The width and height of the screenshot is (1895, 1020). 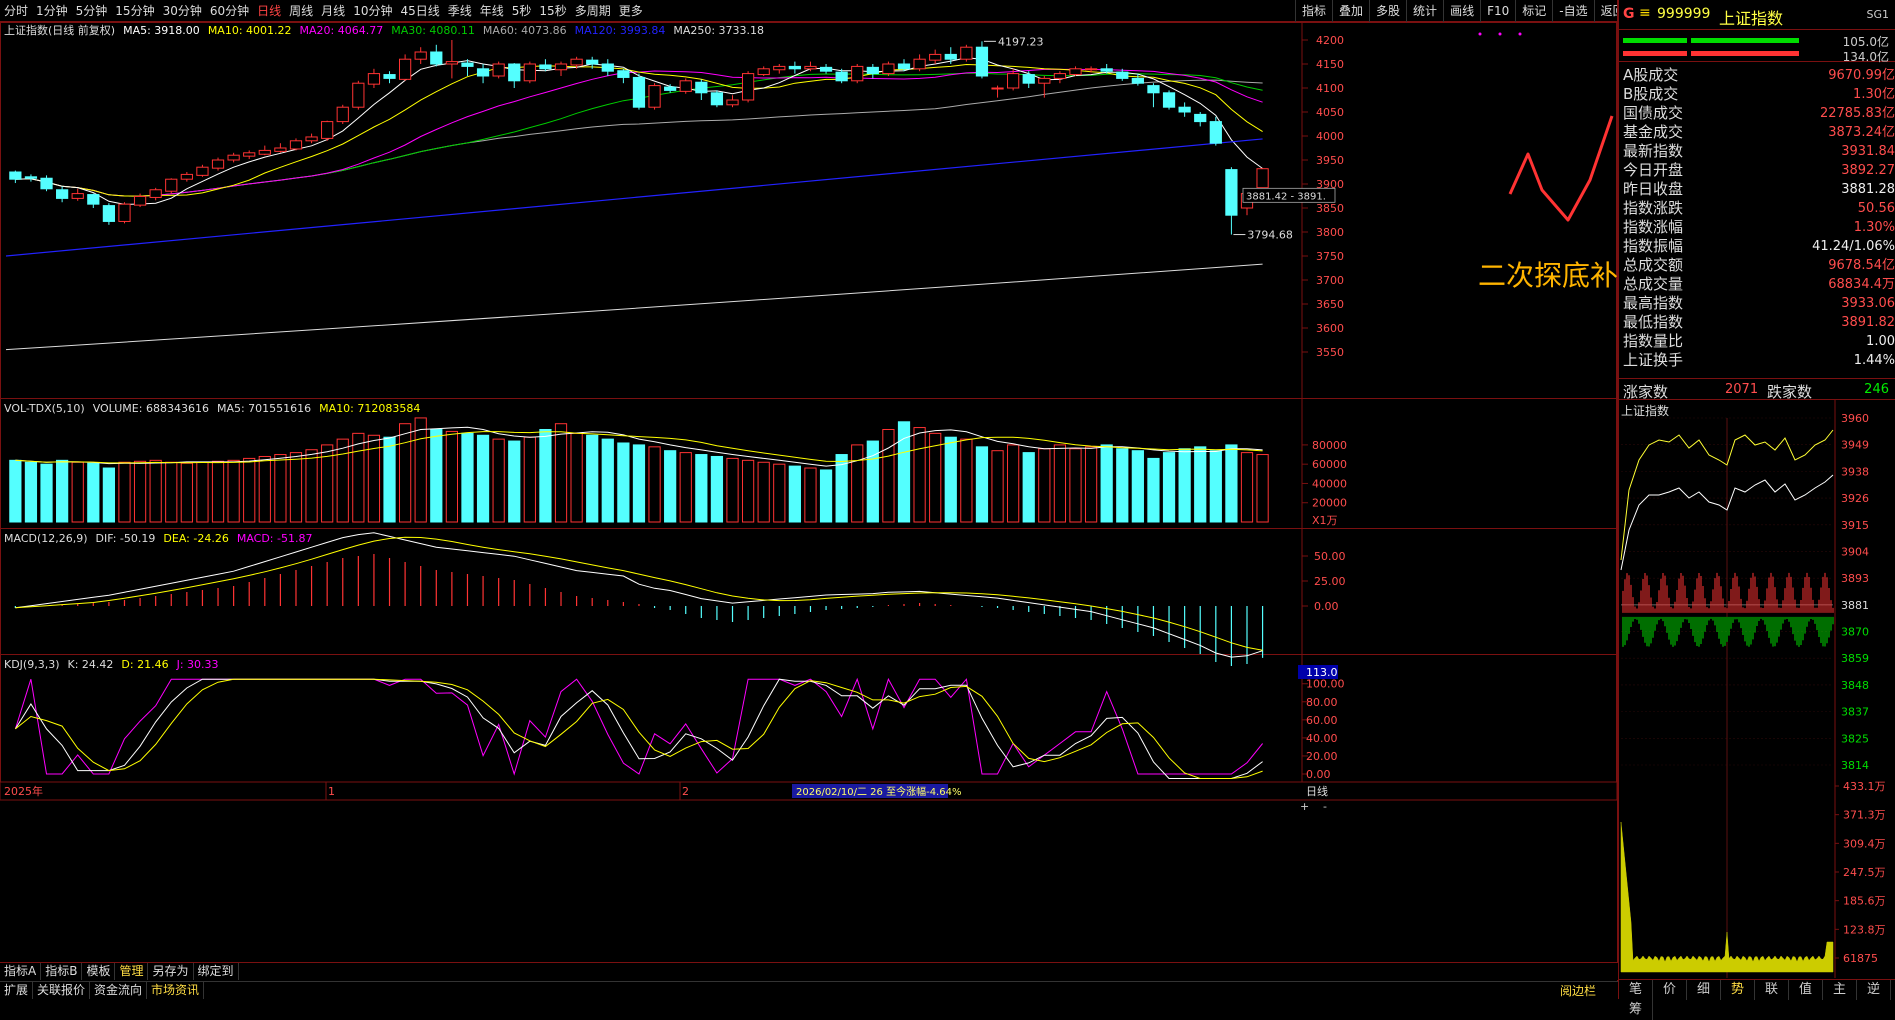 I want to click on indicator-tab: 指标A, so click(x=21, y=971).